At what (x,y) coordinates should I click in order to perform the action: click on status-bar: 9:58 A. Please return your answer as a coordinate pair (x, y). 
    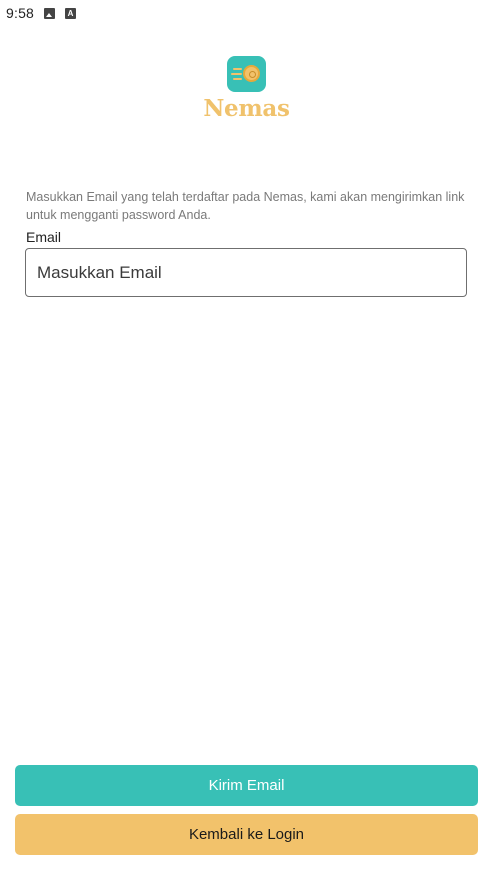
    Looking at the image, I should click on (246, 13).